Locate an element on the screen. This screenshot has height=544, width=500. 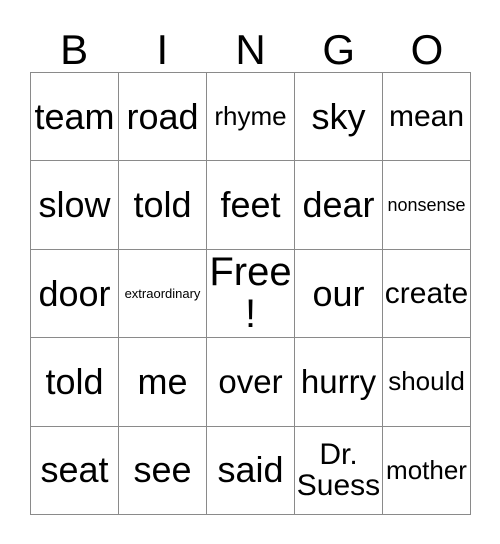
bingo-cell: door is located at coordinates (75, 294).